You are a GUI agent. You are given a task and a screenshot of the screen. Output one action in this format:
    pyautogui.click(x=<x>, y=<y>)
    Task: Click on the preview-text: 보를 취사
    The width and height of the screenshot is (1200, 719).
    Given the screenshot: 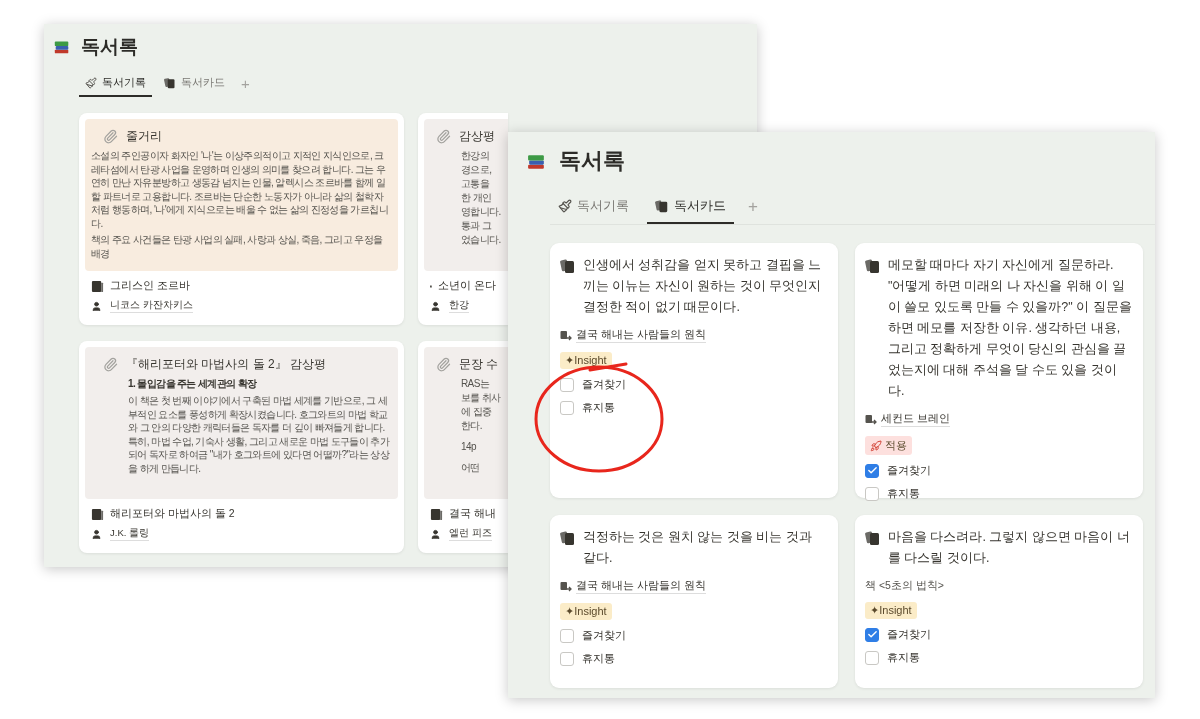 What is the action you would take?
    pyautogui.click(x=481, y=398)
    